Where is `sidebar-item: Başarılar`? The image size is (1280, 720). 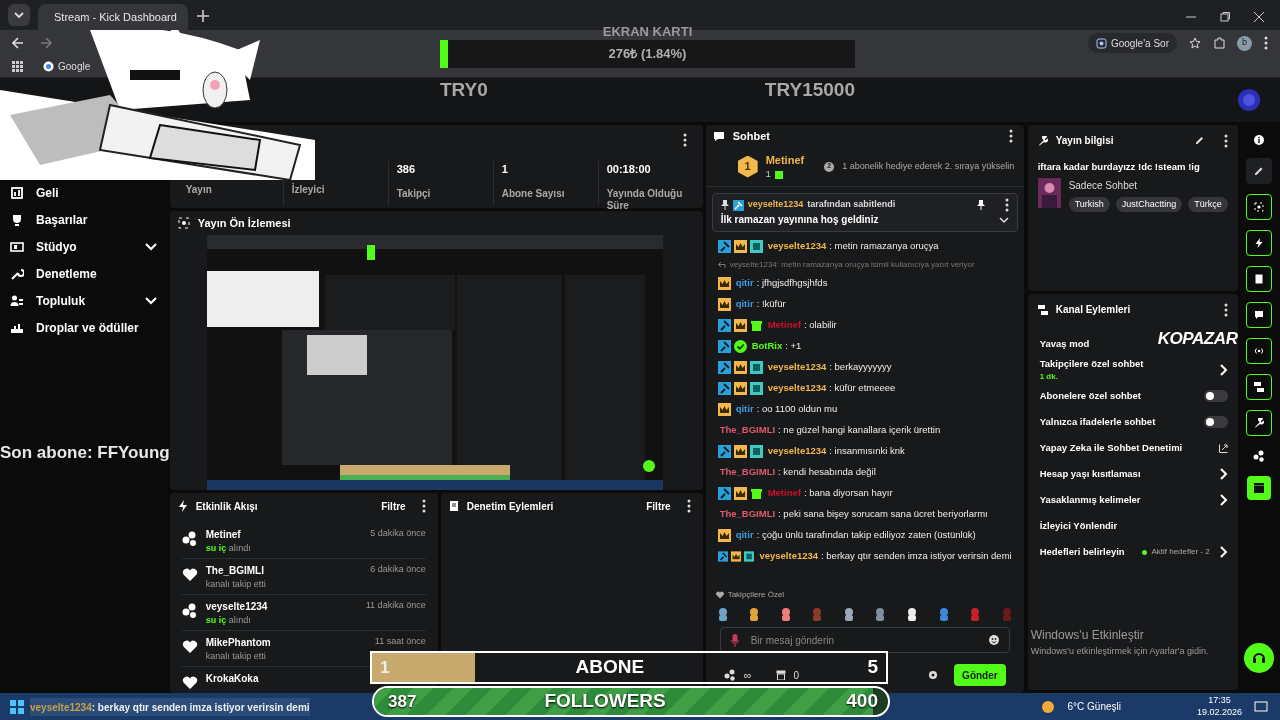 sidebar-item: Başarılar is located at coordinates (84, 220).